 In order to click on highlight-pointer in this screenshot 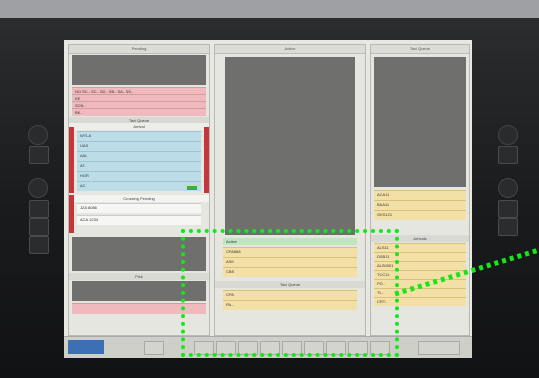, I will do `click(466, 272)`.